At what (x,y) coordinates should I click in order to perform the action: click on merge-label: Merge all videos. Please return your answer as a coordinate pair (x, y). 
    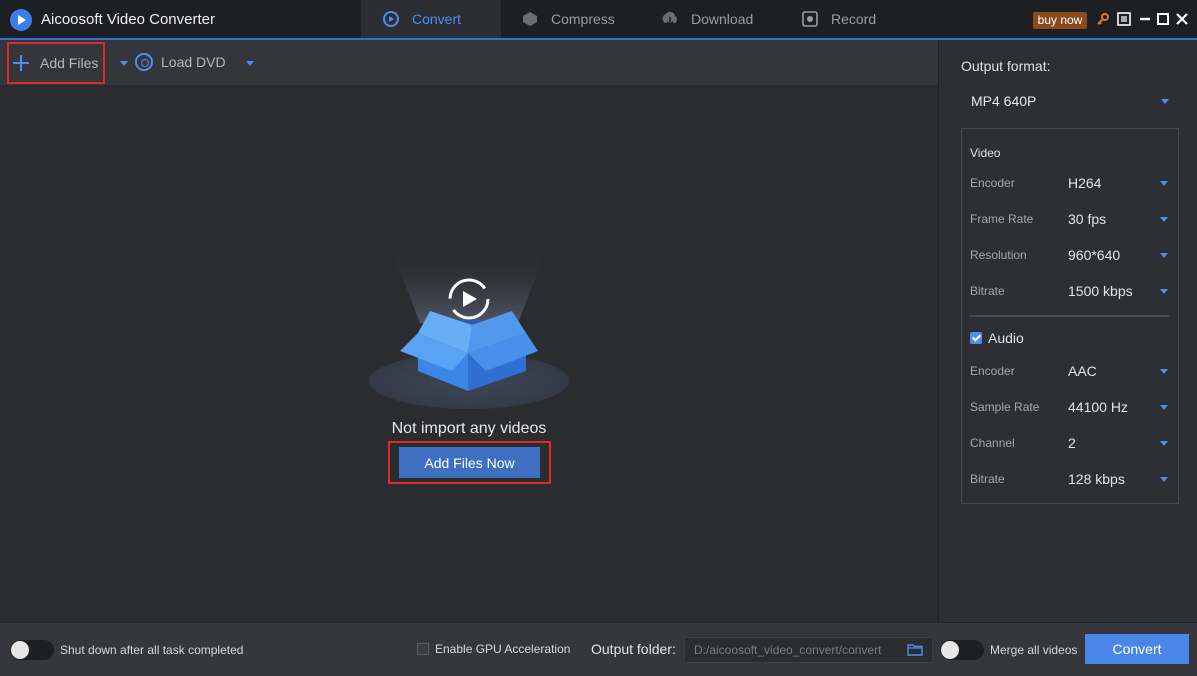
    Looking at the image, I should click on (1034, 650).